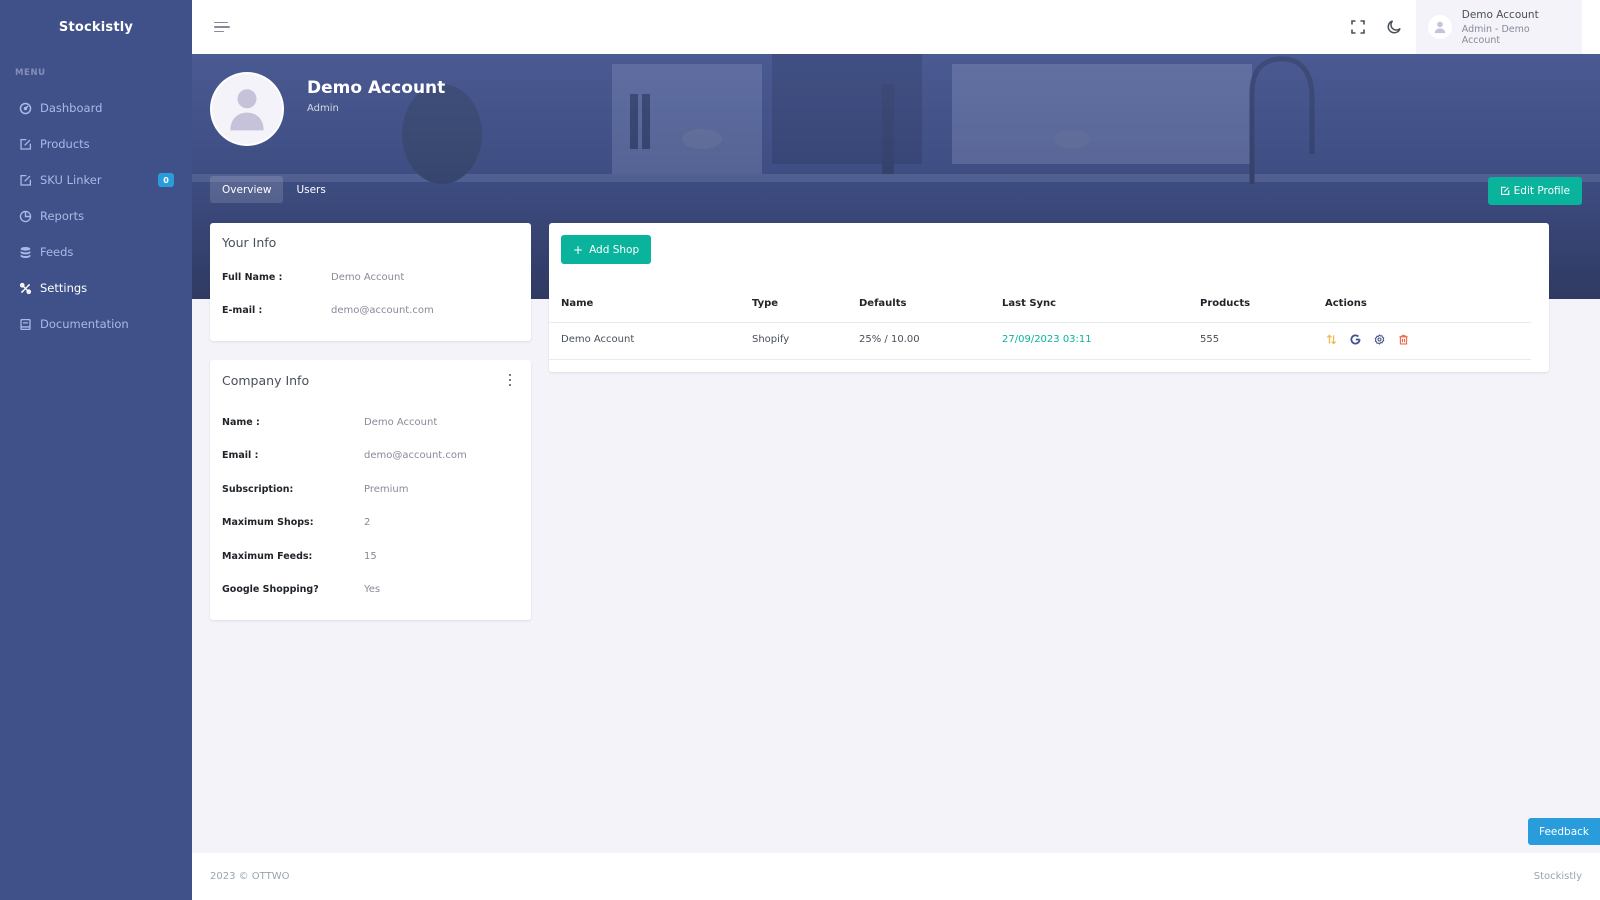 The height and width of the screenshot is (900, 1600). I want to click on user-avatar, so click(1440, 27).